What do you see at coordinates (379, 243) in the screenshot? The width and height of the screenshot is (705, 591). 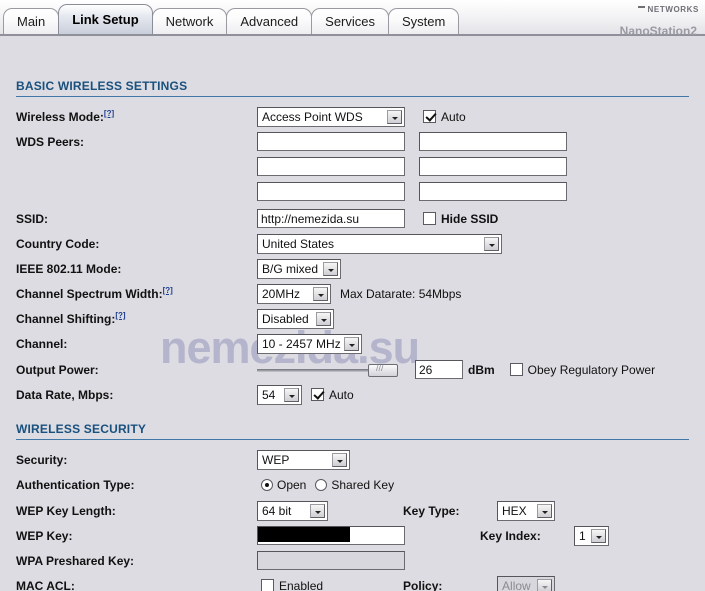 I see `select-country-code: United States` at bounding box center [379, 243].